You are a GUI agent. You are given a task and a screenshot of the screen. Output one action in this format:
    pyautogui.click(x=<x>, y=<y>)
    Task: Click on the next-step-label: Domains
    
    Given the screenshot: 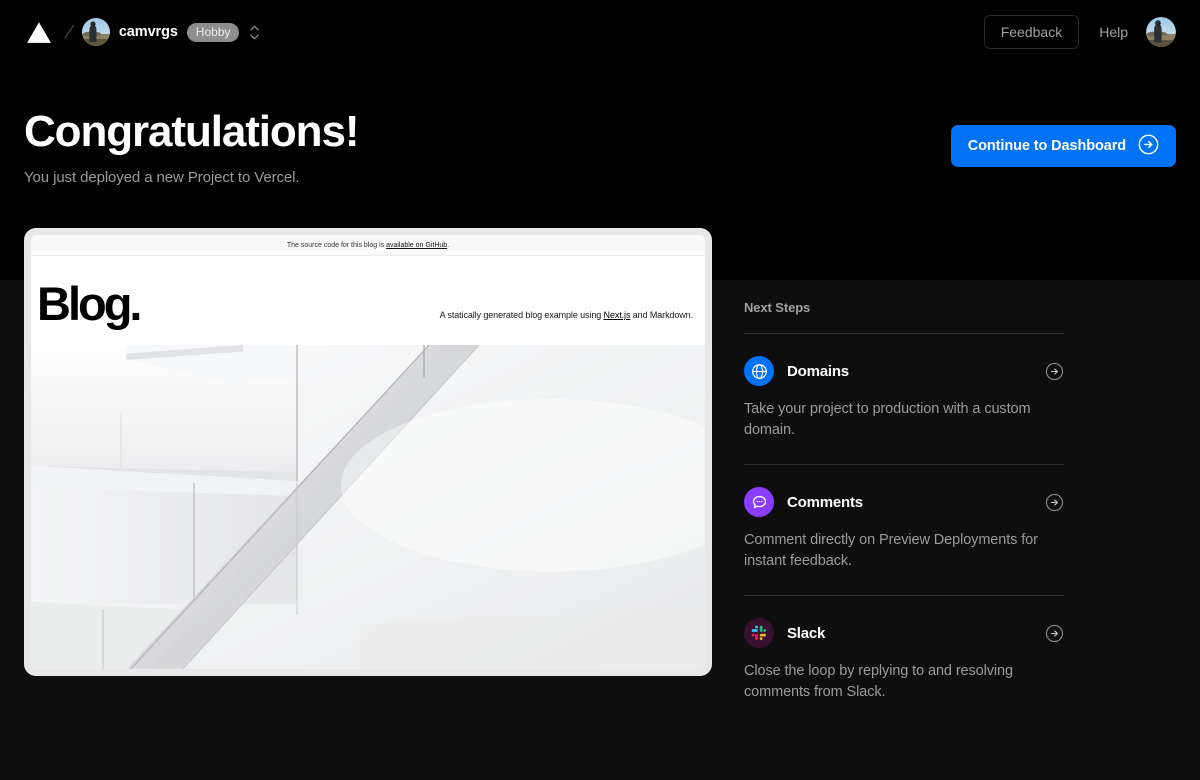 What is the action you would take?
    pyautogui.click(x=818, y=371)
    